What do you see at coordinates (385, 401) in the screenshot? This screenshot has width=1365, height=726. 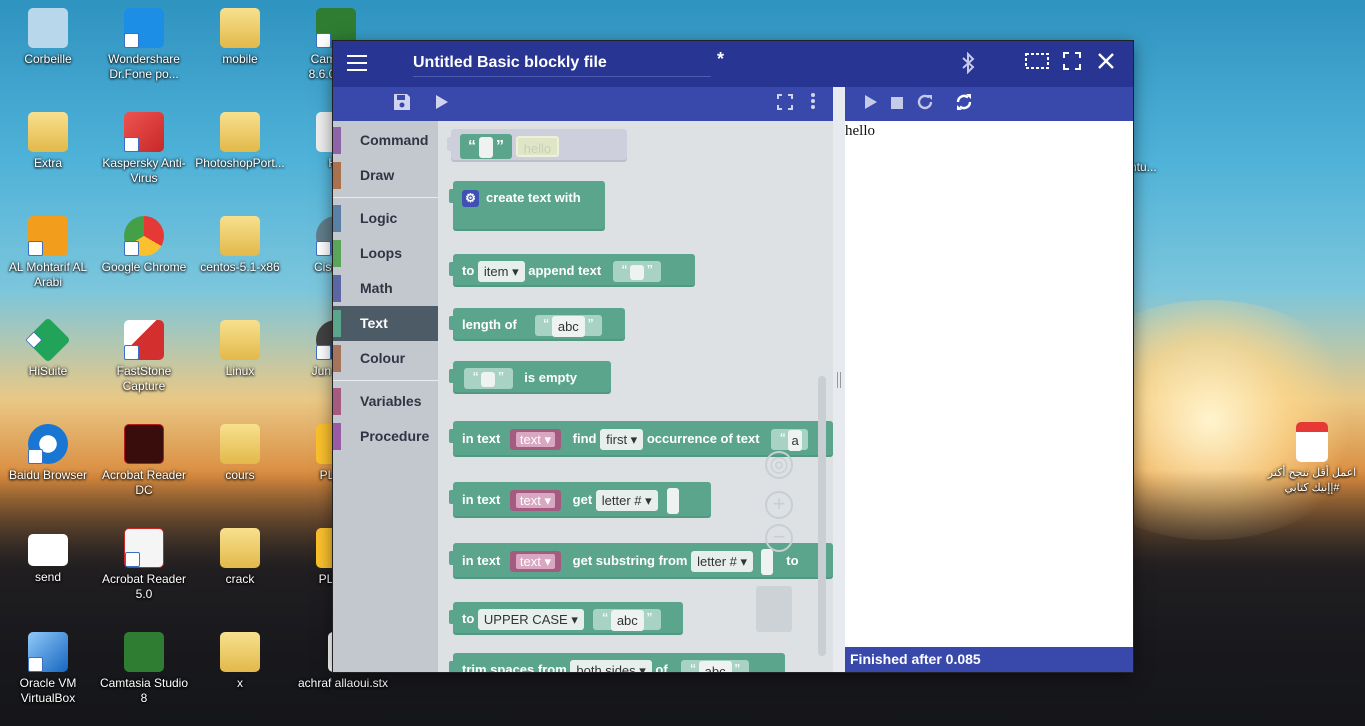 I see `category-variables: Variables` at bounding box center [385, 401].